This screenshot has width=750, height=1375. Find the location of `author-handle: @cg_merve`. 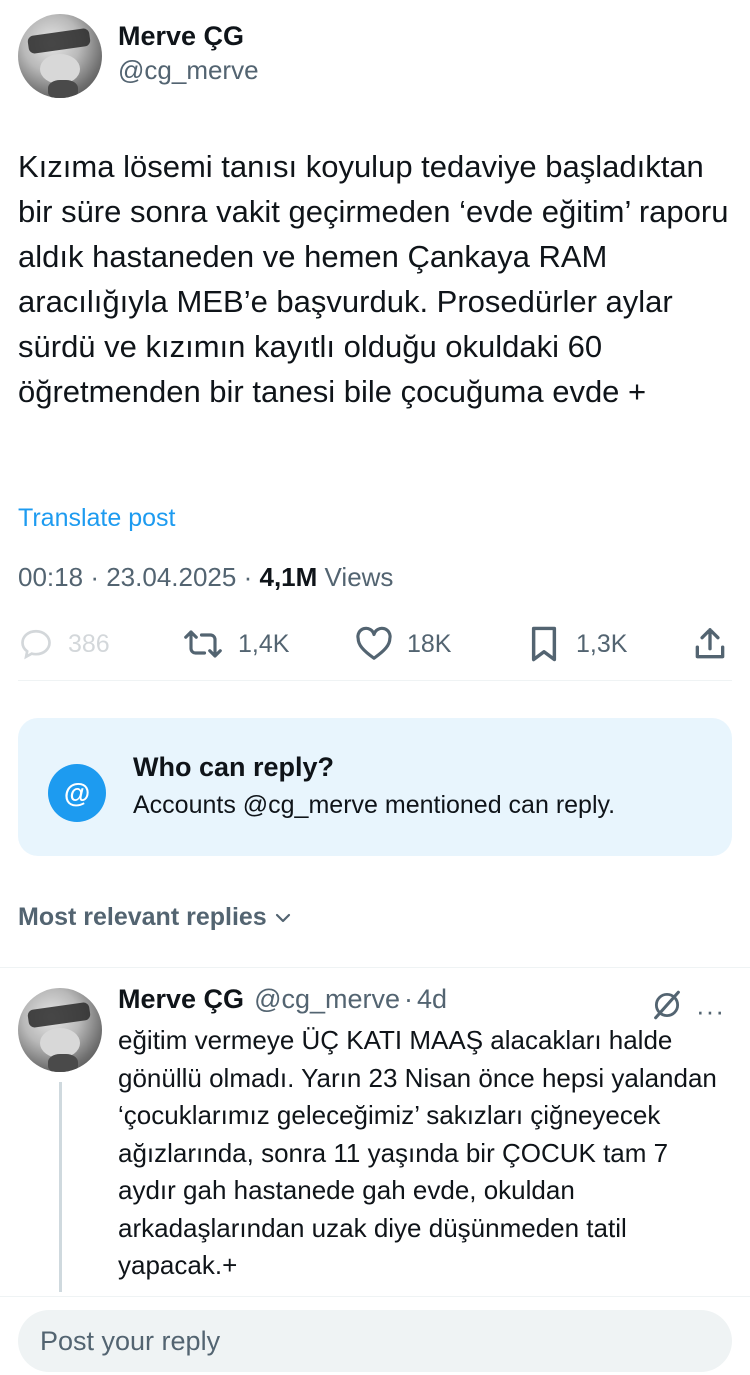

author-handle: @cg_merve is located at coordinates (188, 70).